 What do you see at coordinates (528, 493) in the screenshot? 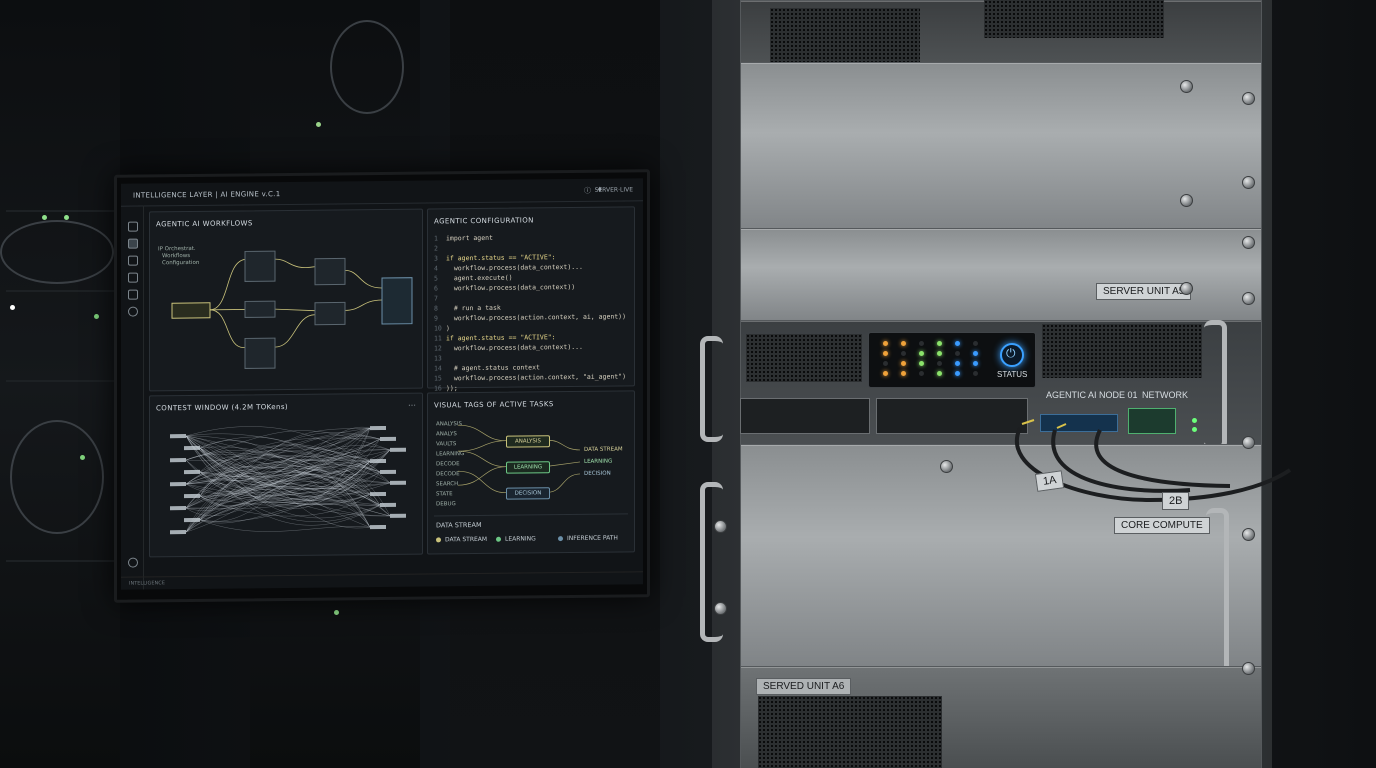
I see `task-pill-decision: DECISION` at bounding box center [528, 493].